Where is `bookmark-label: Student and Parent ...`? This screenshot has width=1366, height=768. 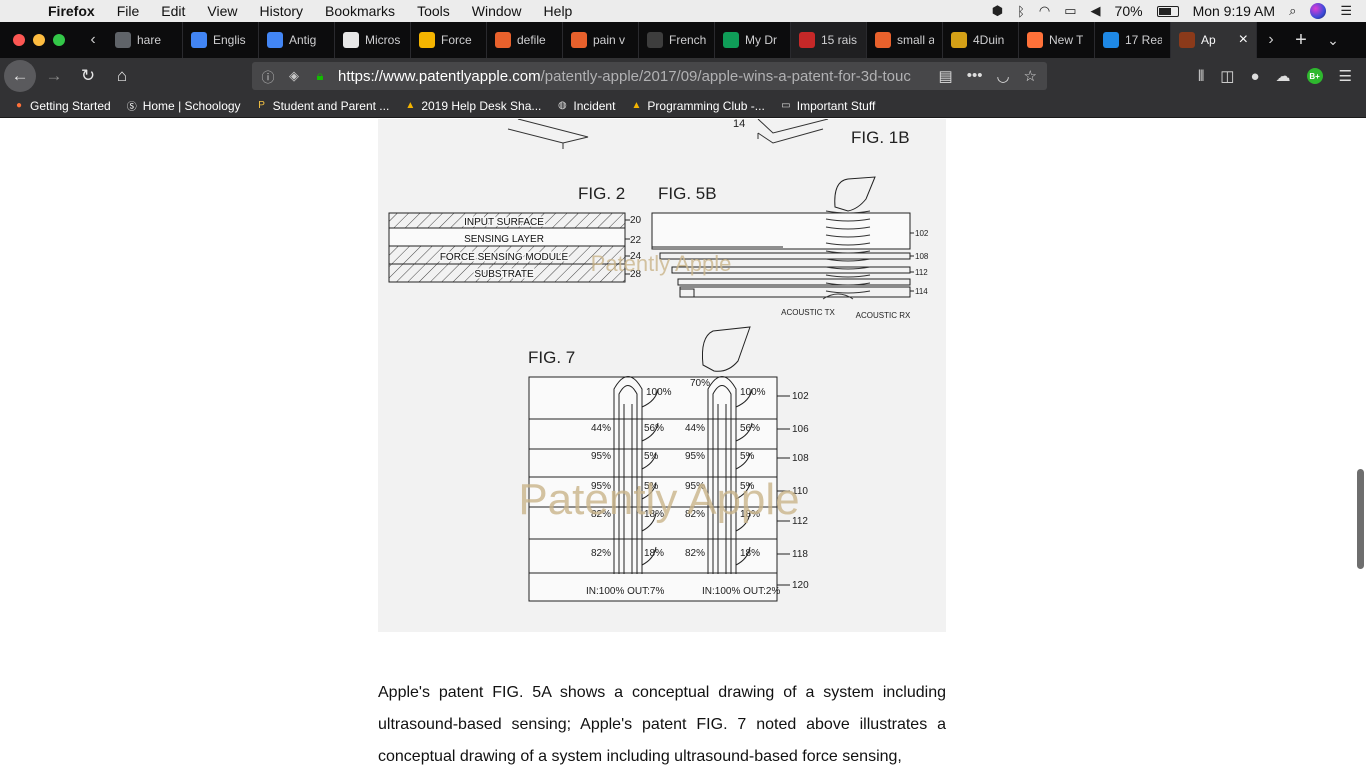 bookmark-label: Student and Parent ... is located at coordinates (331, 105).